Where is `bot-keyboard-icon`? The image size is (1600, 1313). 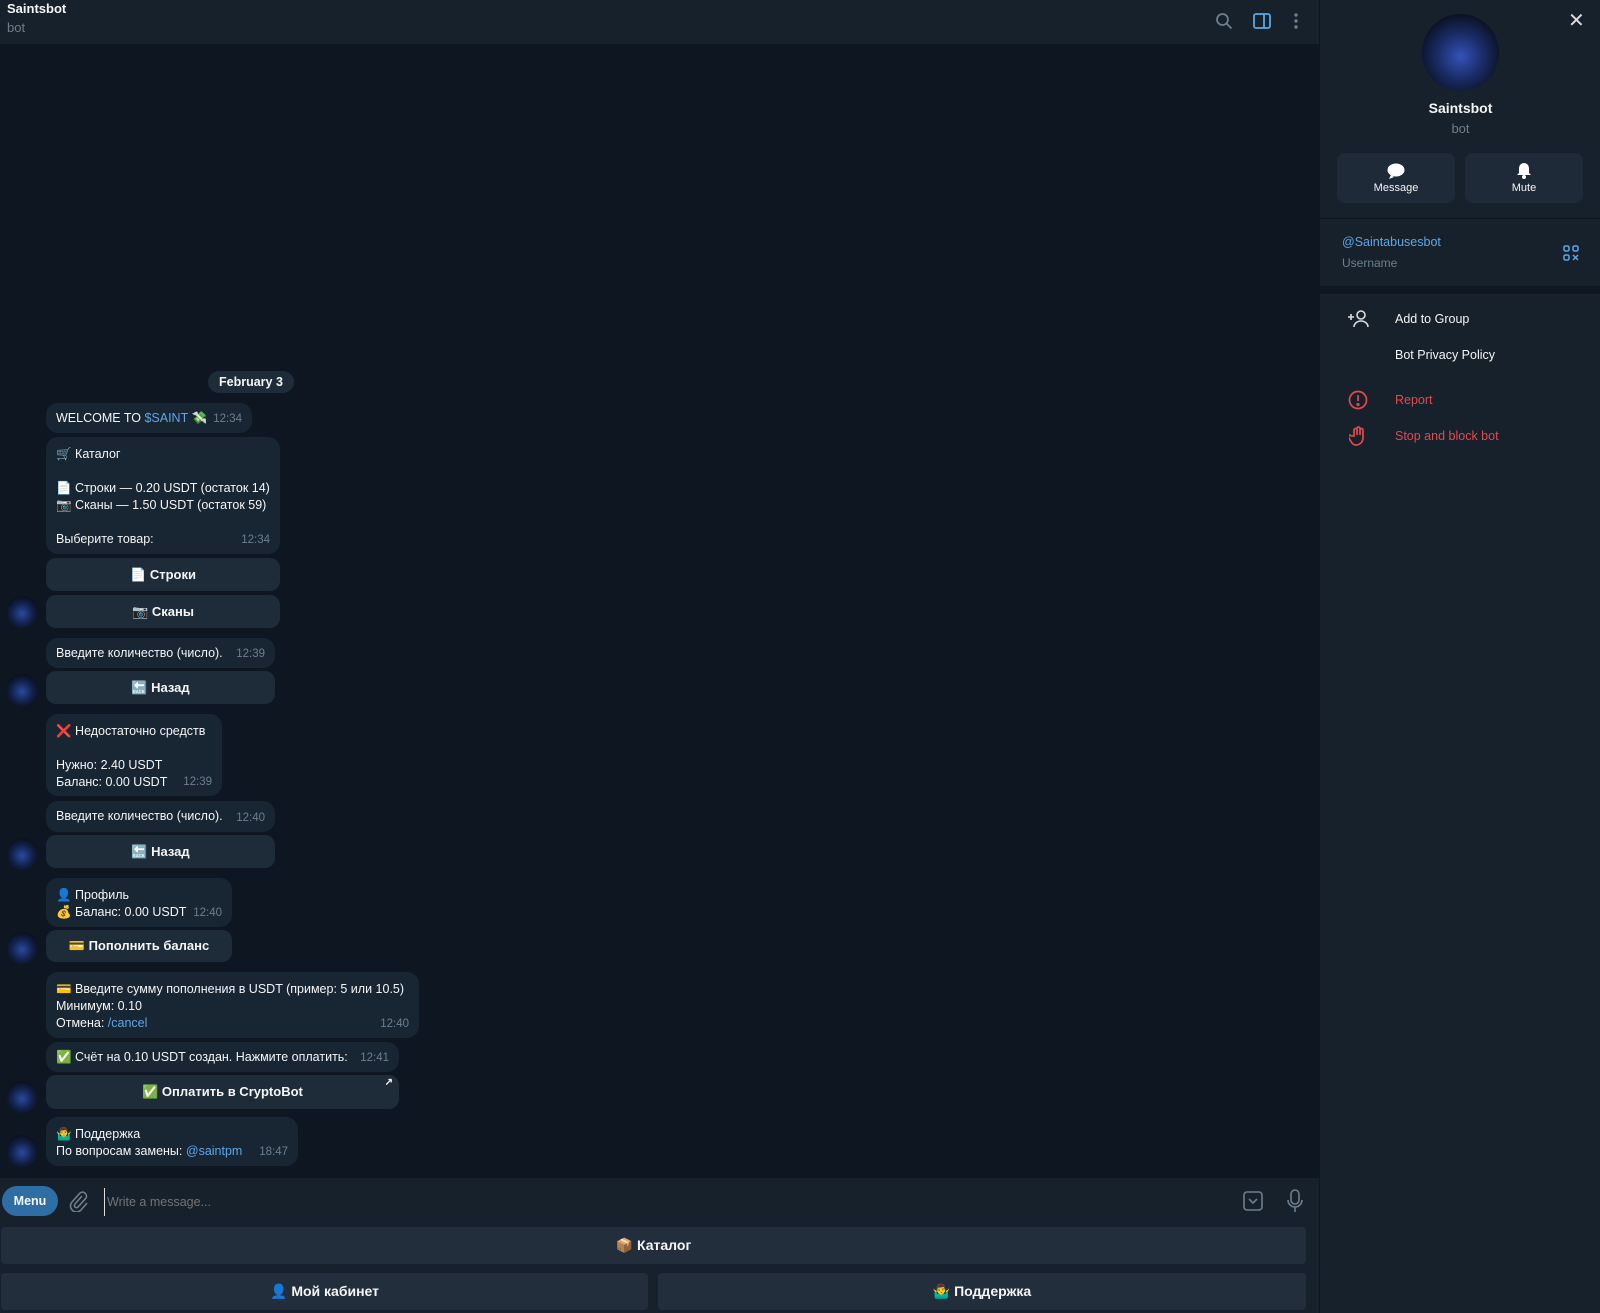 bot-keyboard-icon is located at coordinates (1253, 1202).